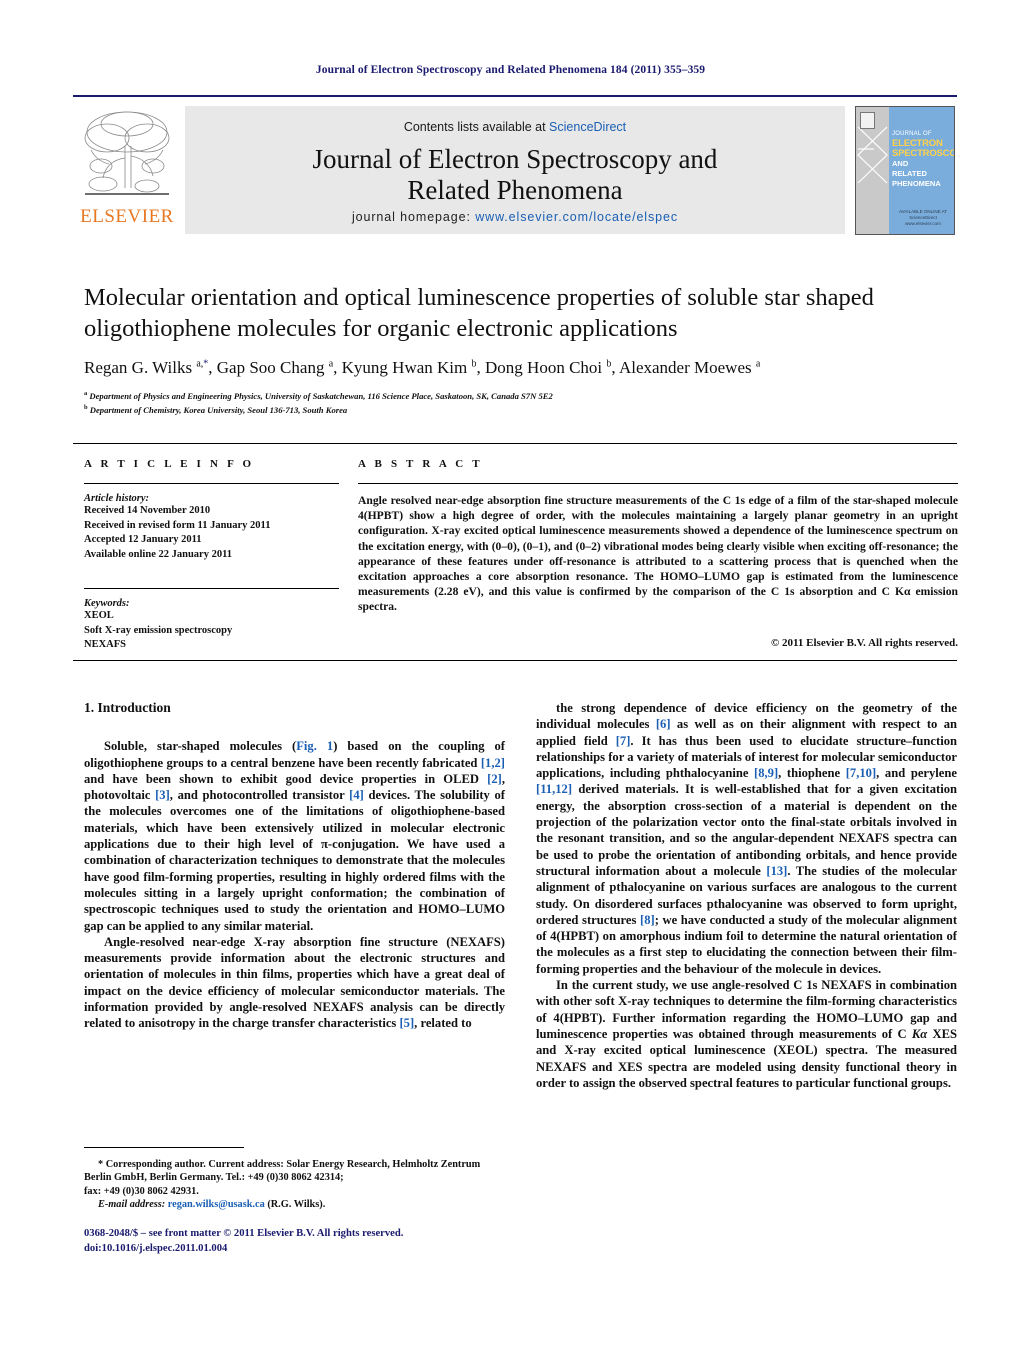 This screenshot has width=1021, height=1351. I want to click on sciencedirect-link: ScienceDirect, so click(587, 127).